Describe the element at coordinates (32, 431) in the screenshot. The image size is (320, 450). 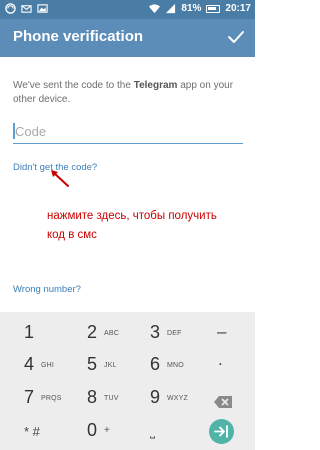
I see `key-symbol: * #` at that location.